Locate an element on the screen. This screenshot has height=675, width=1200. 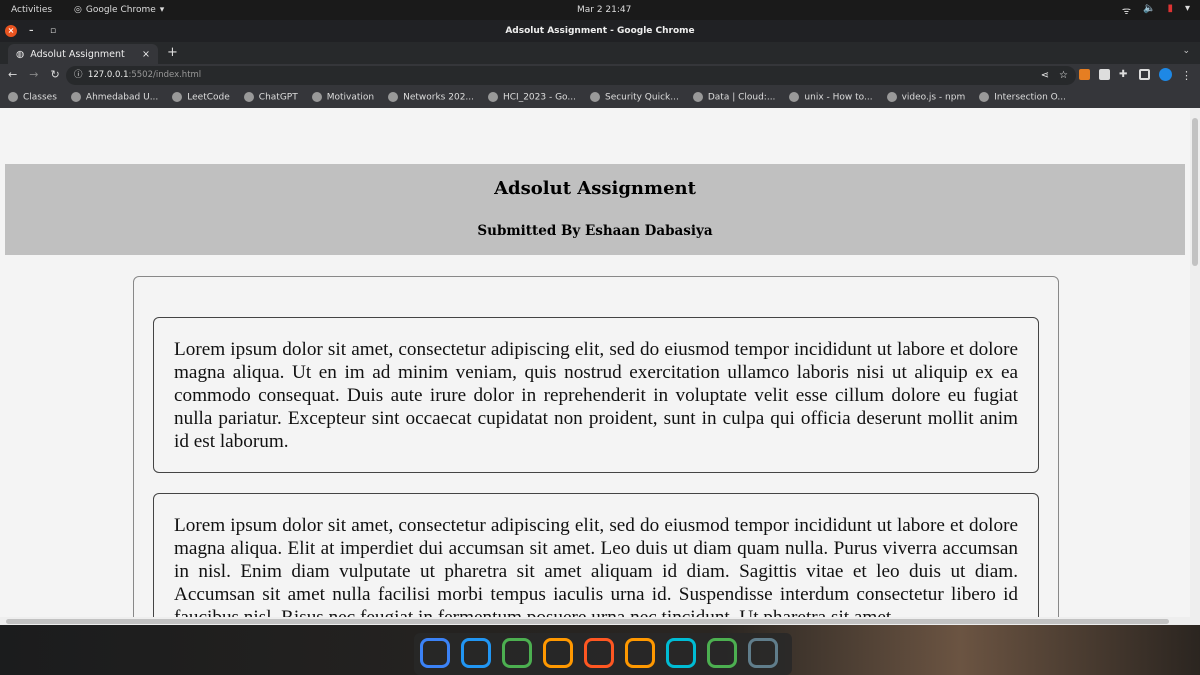
dock is located at coordinates (600, 650).